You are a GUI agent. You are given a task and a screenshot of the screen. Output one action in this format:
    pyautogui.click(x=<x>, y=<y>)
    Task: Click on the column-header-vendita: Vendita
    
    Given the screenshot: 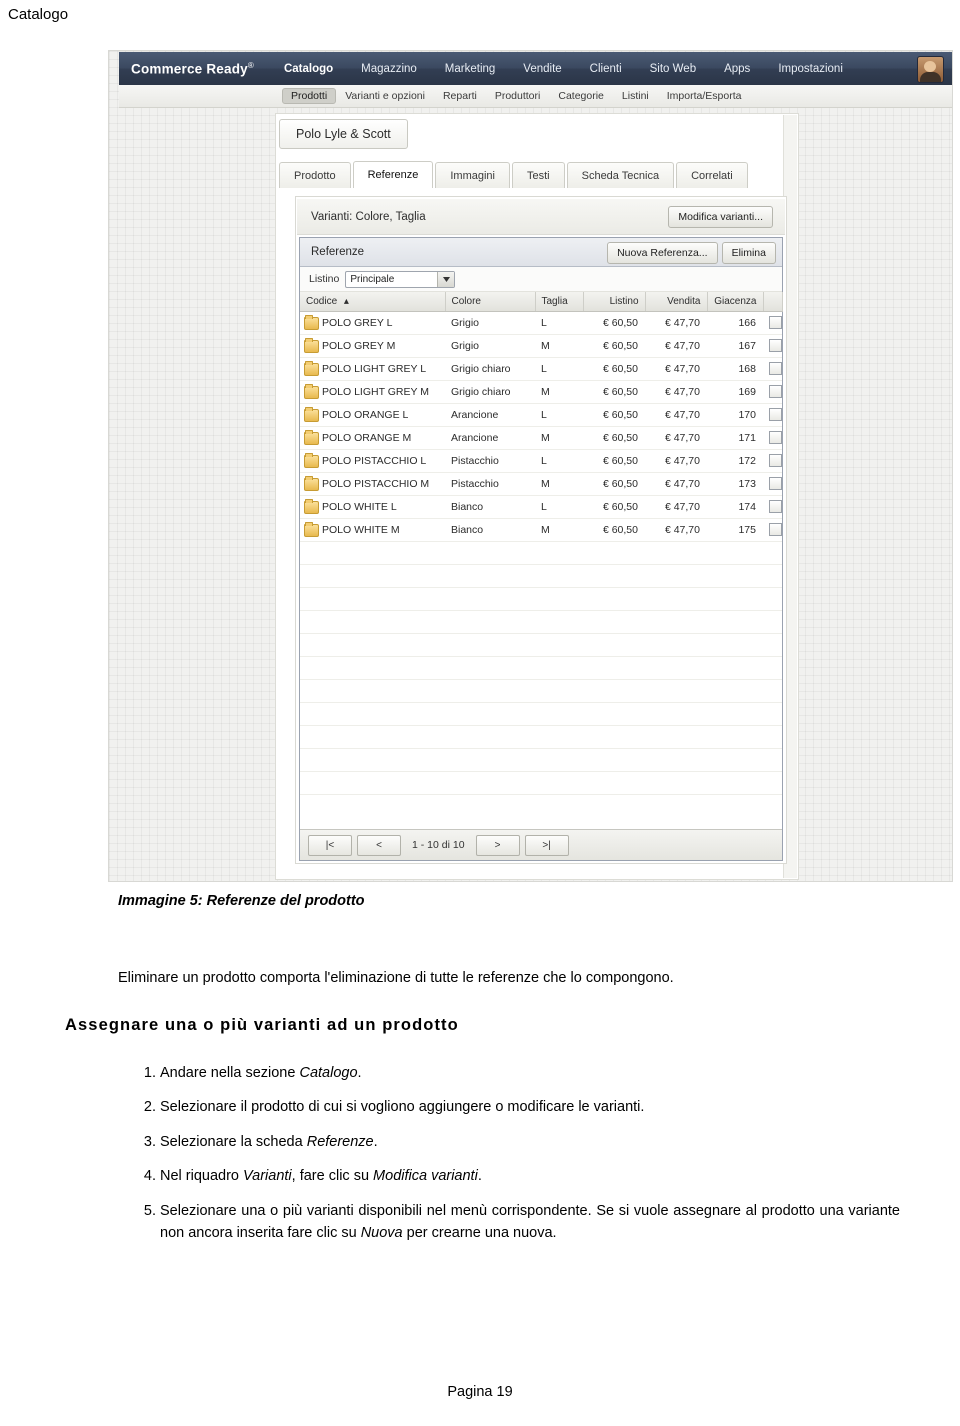 What is the action you would take?
    pyautogui.click(x=676, y=302)
    